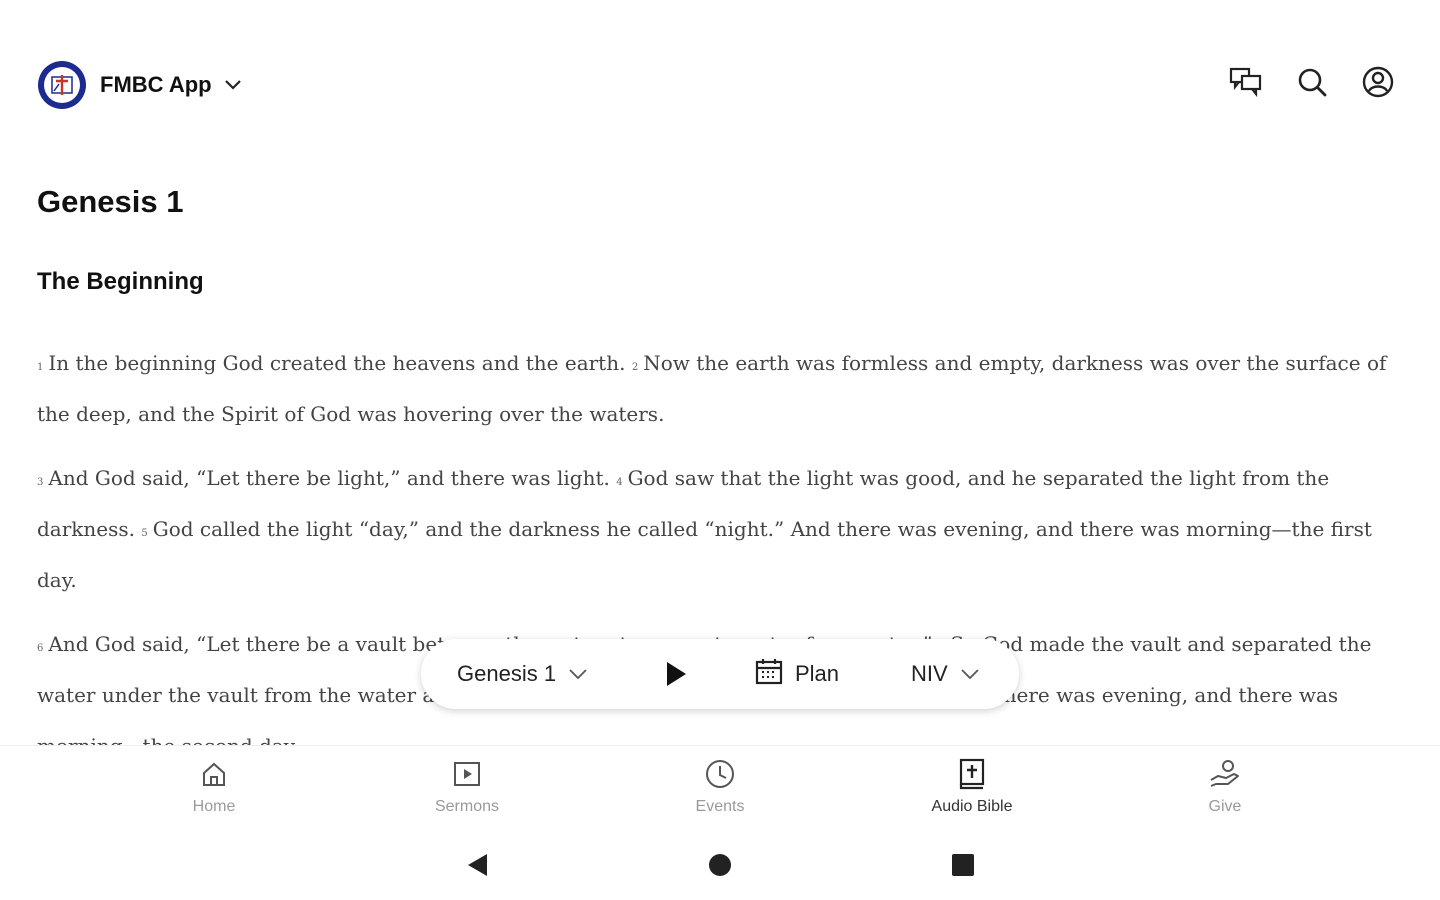 This screenshot has width=1440, height=900. I want to click on play-button, so click(676, 674).